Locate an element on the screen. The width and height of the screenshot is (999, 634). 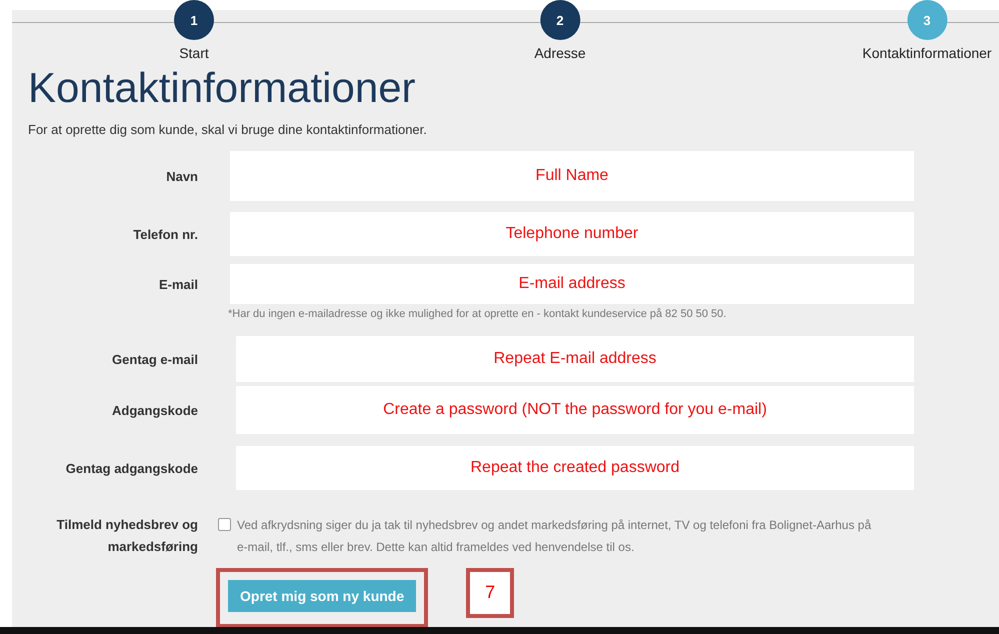
field-label: Telefon nr. is located at coordinates (165, 234).